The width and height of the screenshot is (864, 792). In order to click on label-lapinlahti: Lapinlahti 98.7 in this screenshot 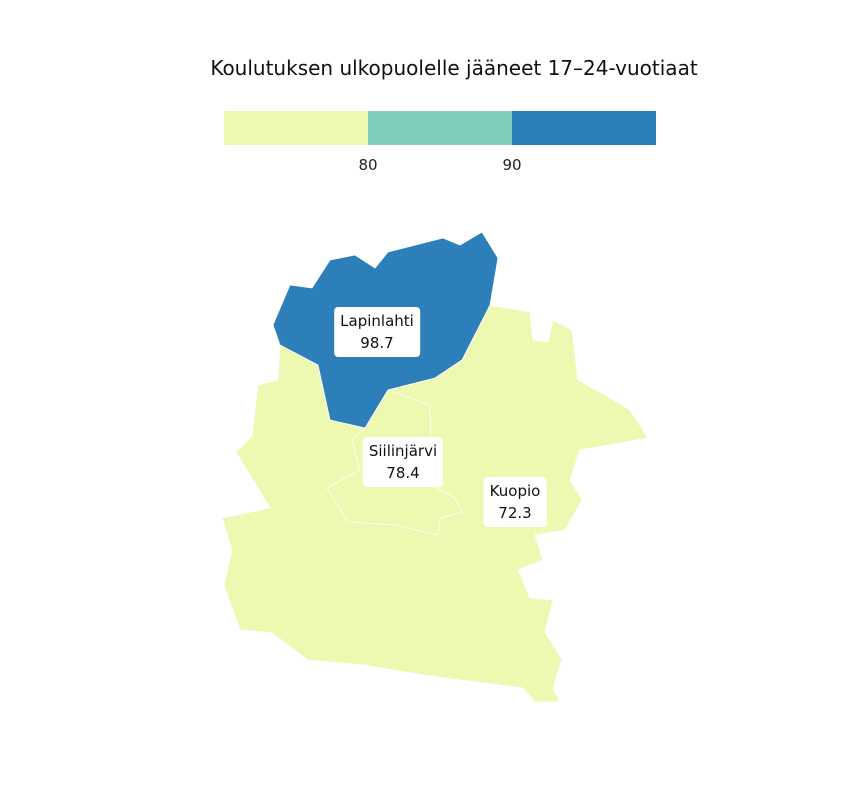, I will do `click(377, 332)`.